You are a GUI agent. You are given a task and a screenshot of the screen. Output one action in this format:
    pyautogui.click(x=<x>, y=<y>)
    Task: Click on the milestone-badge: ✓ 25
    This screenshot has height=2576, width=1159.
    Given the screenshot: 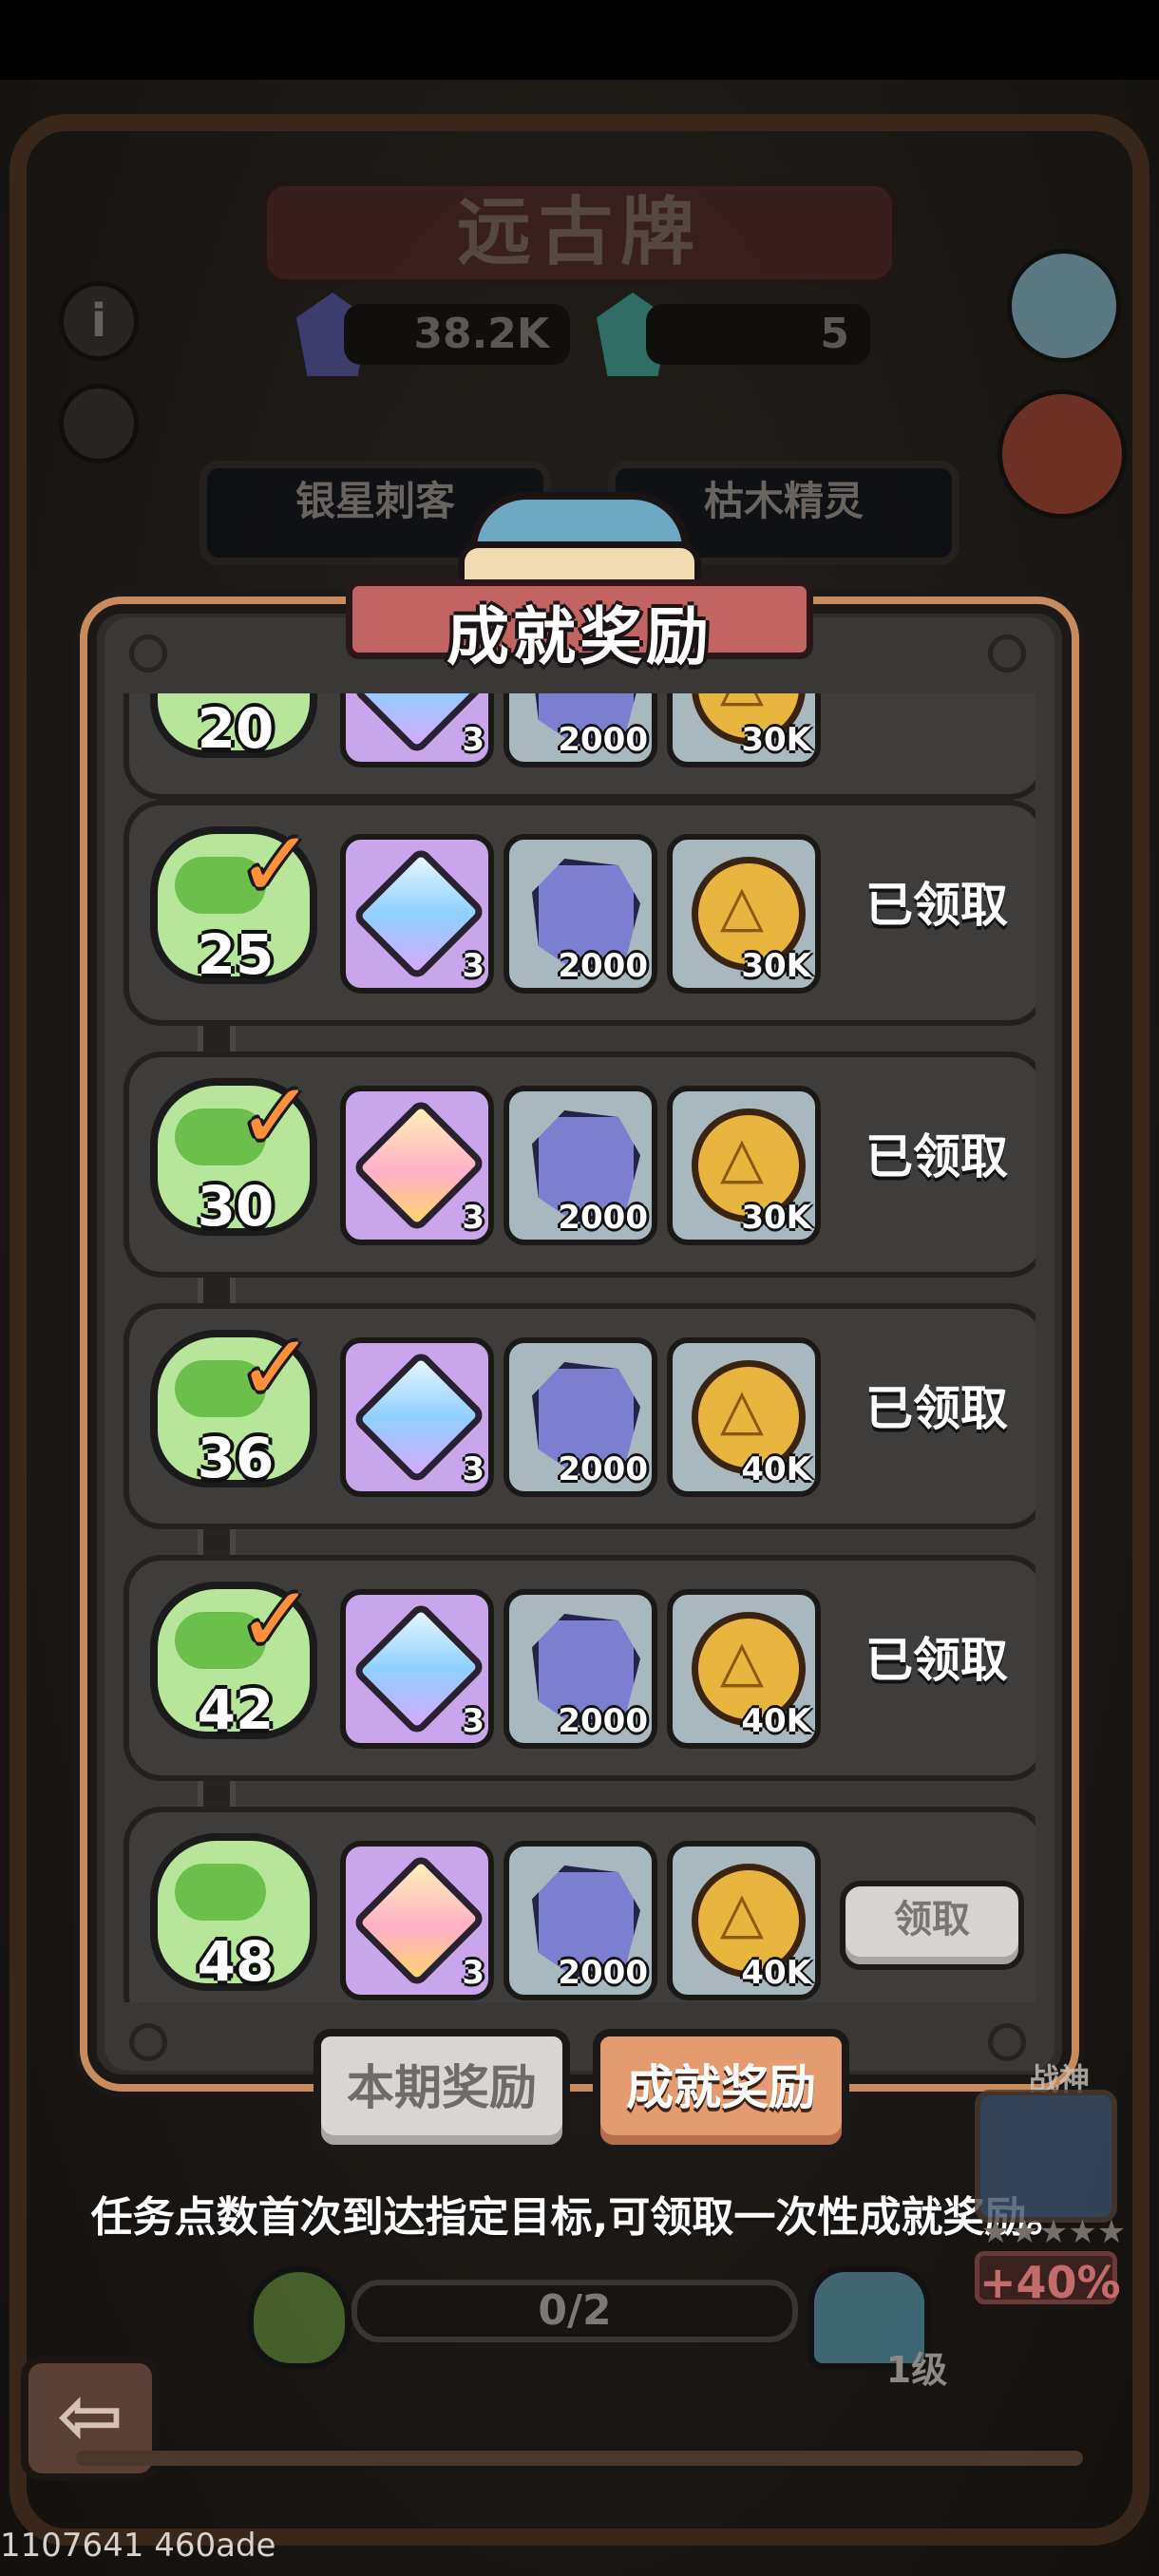 What is the action you would take?
    pyautogui.click(x=233, y=903)
    